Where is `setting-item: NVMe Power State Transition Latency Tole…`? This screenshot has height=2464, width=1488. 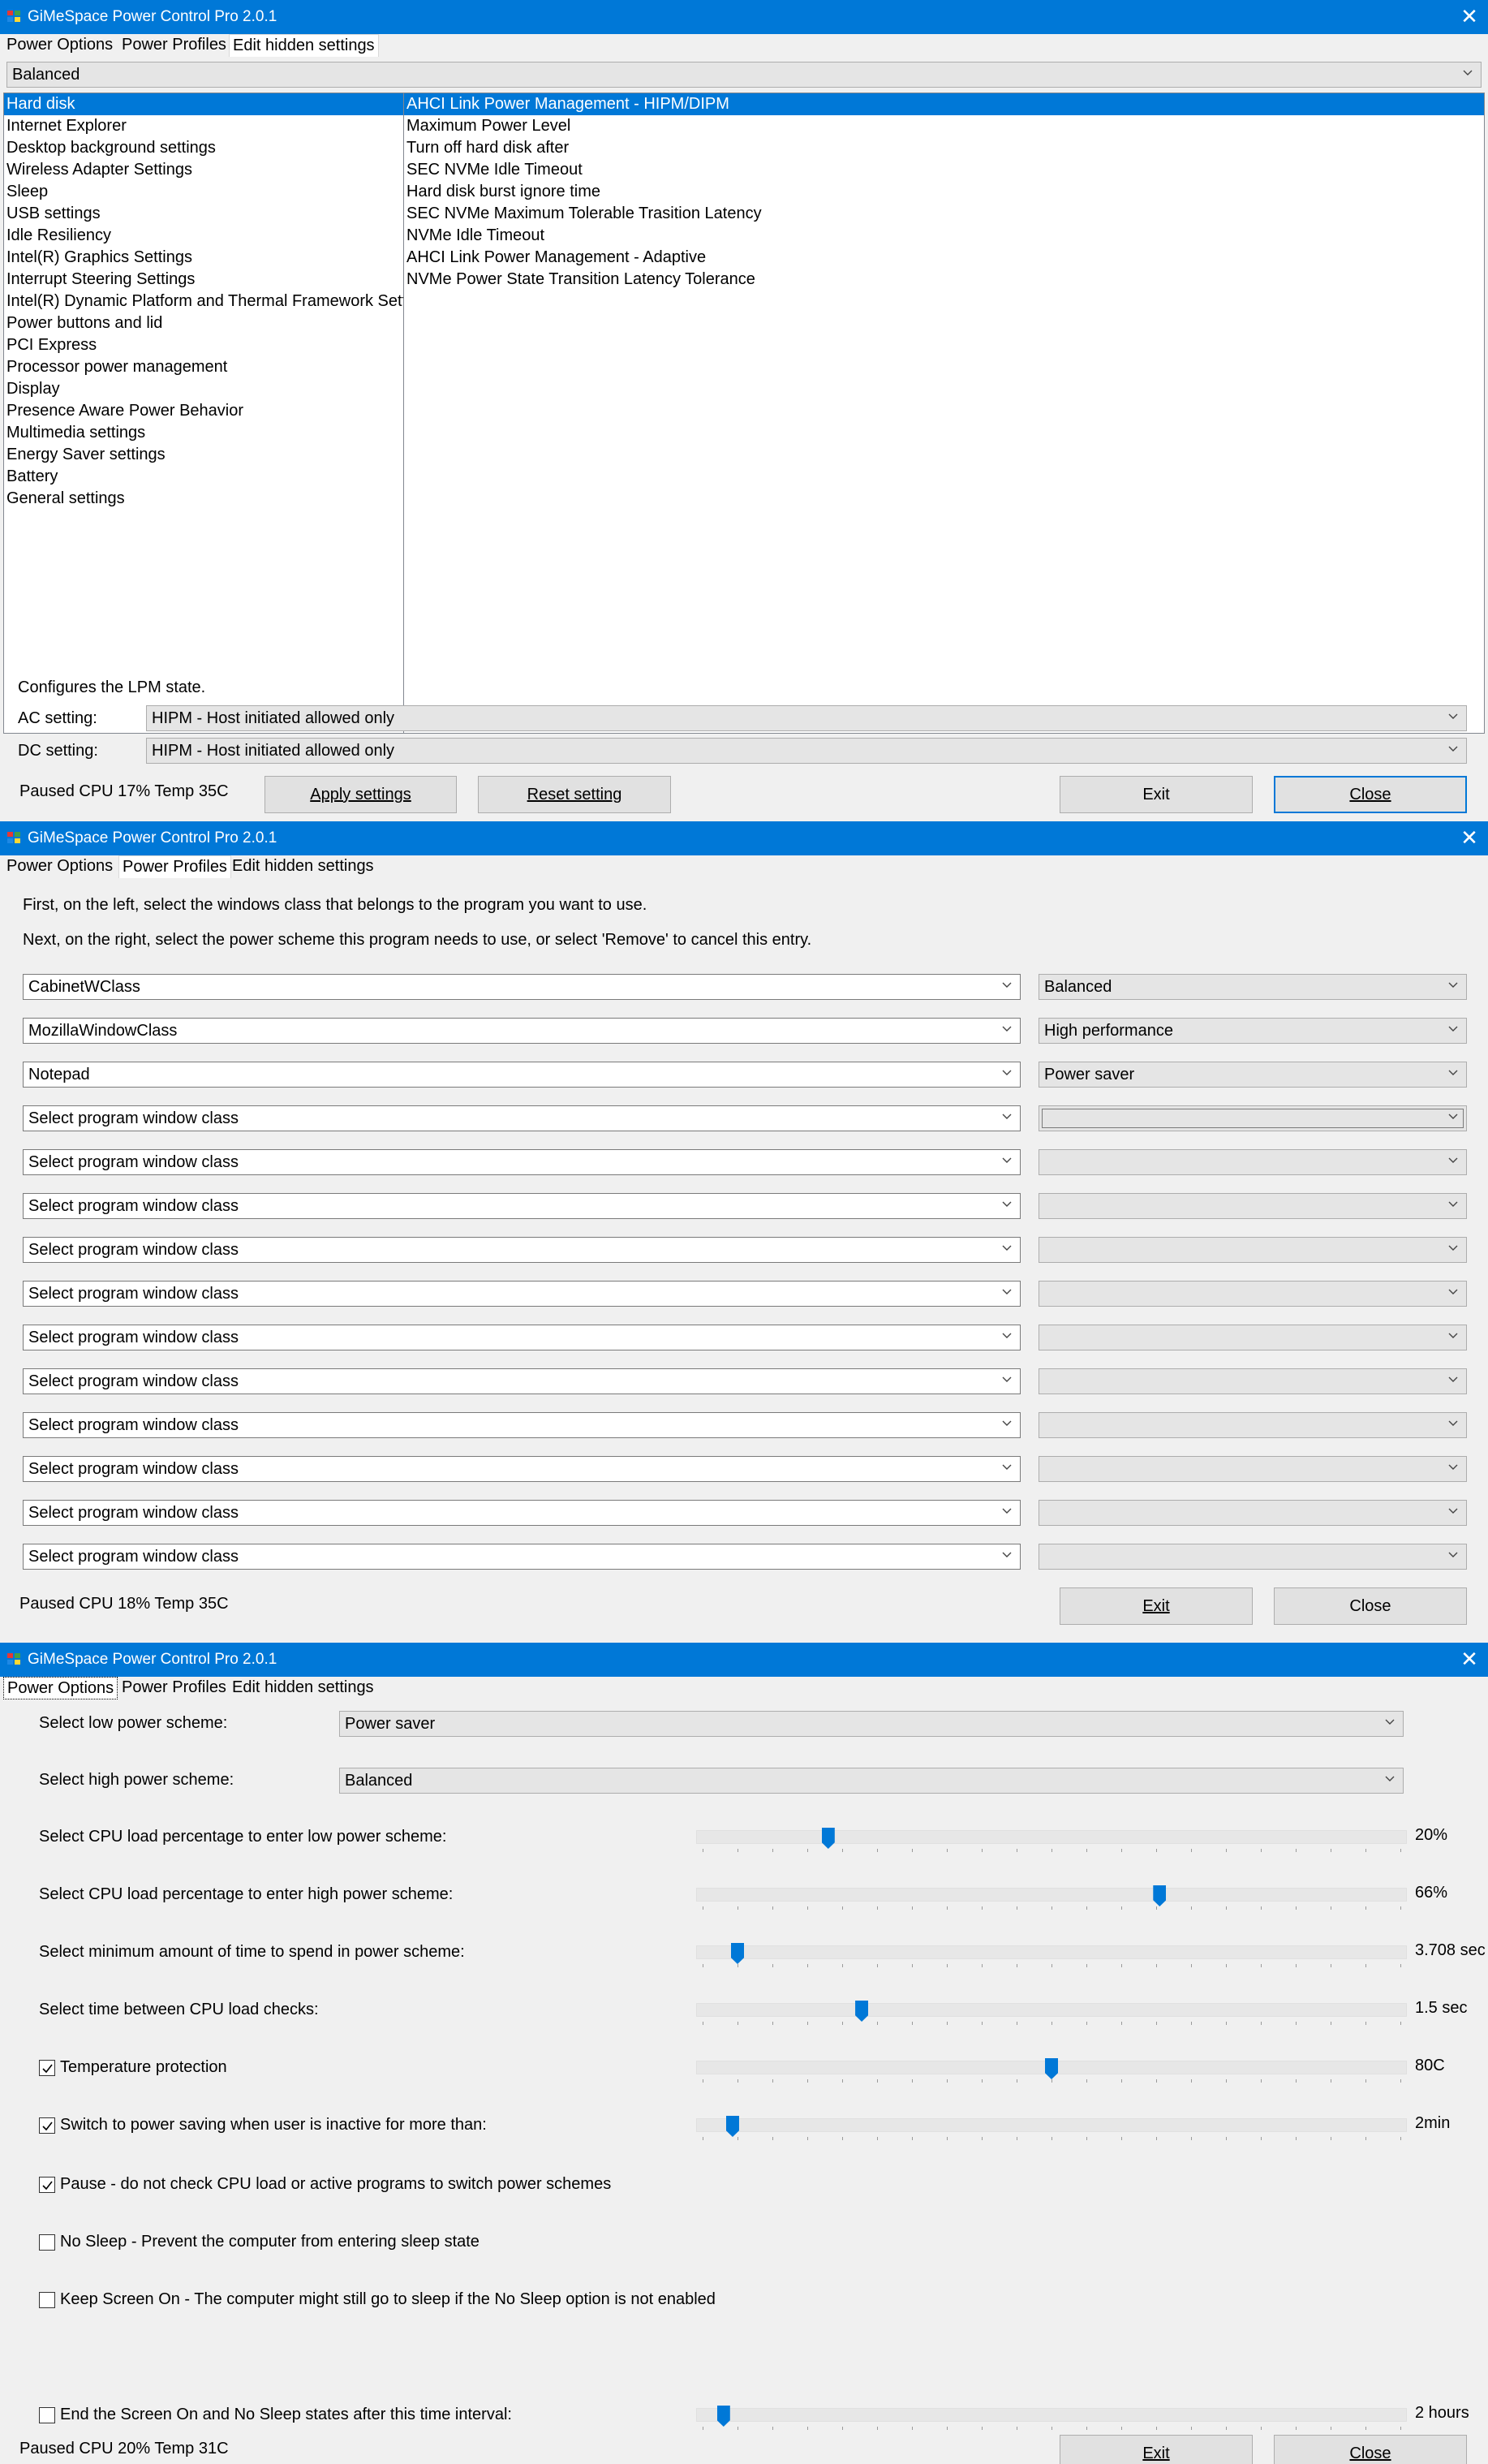
setting-item: NVMe Power State Transition Latency Tole… is located at coordinates (944, 280).